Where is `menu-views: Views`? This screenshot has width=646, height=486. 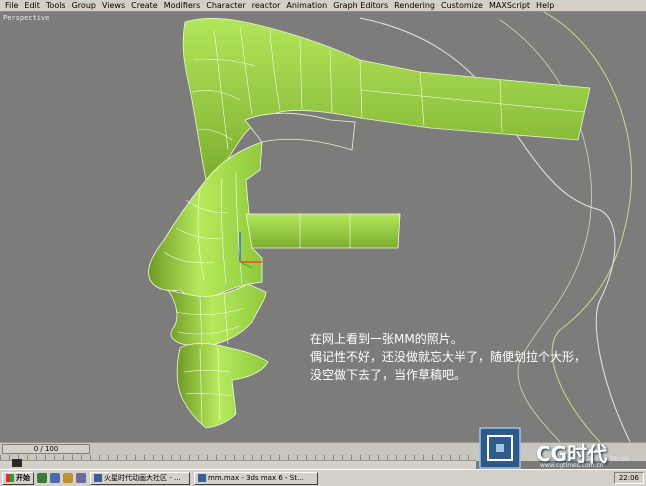
menu-views: Views is located at coordinates (113, 6).